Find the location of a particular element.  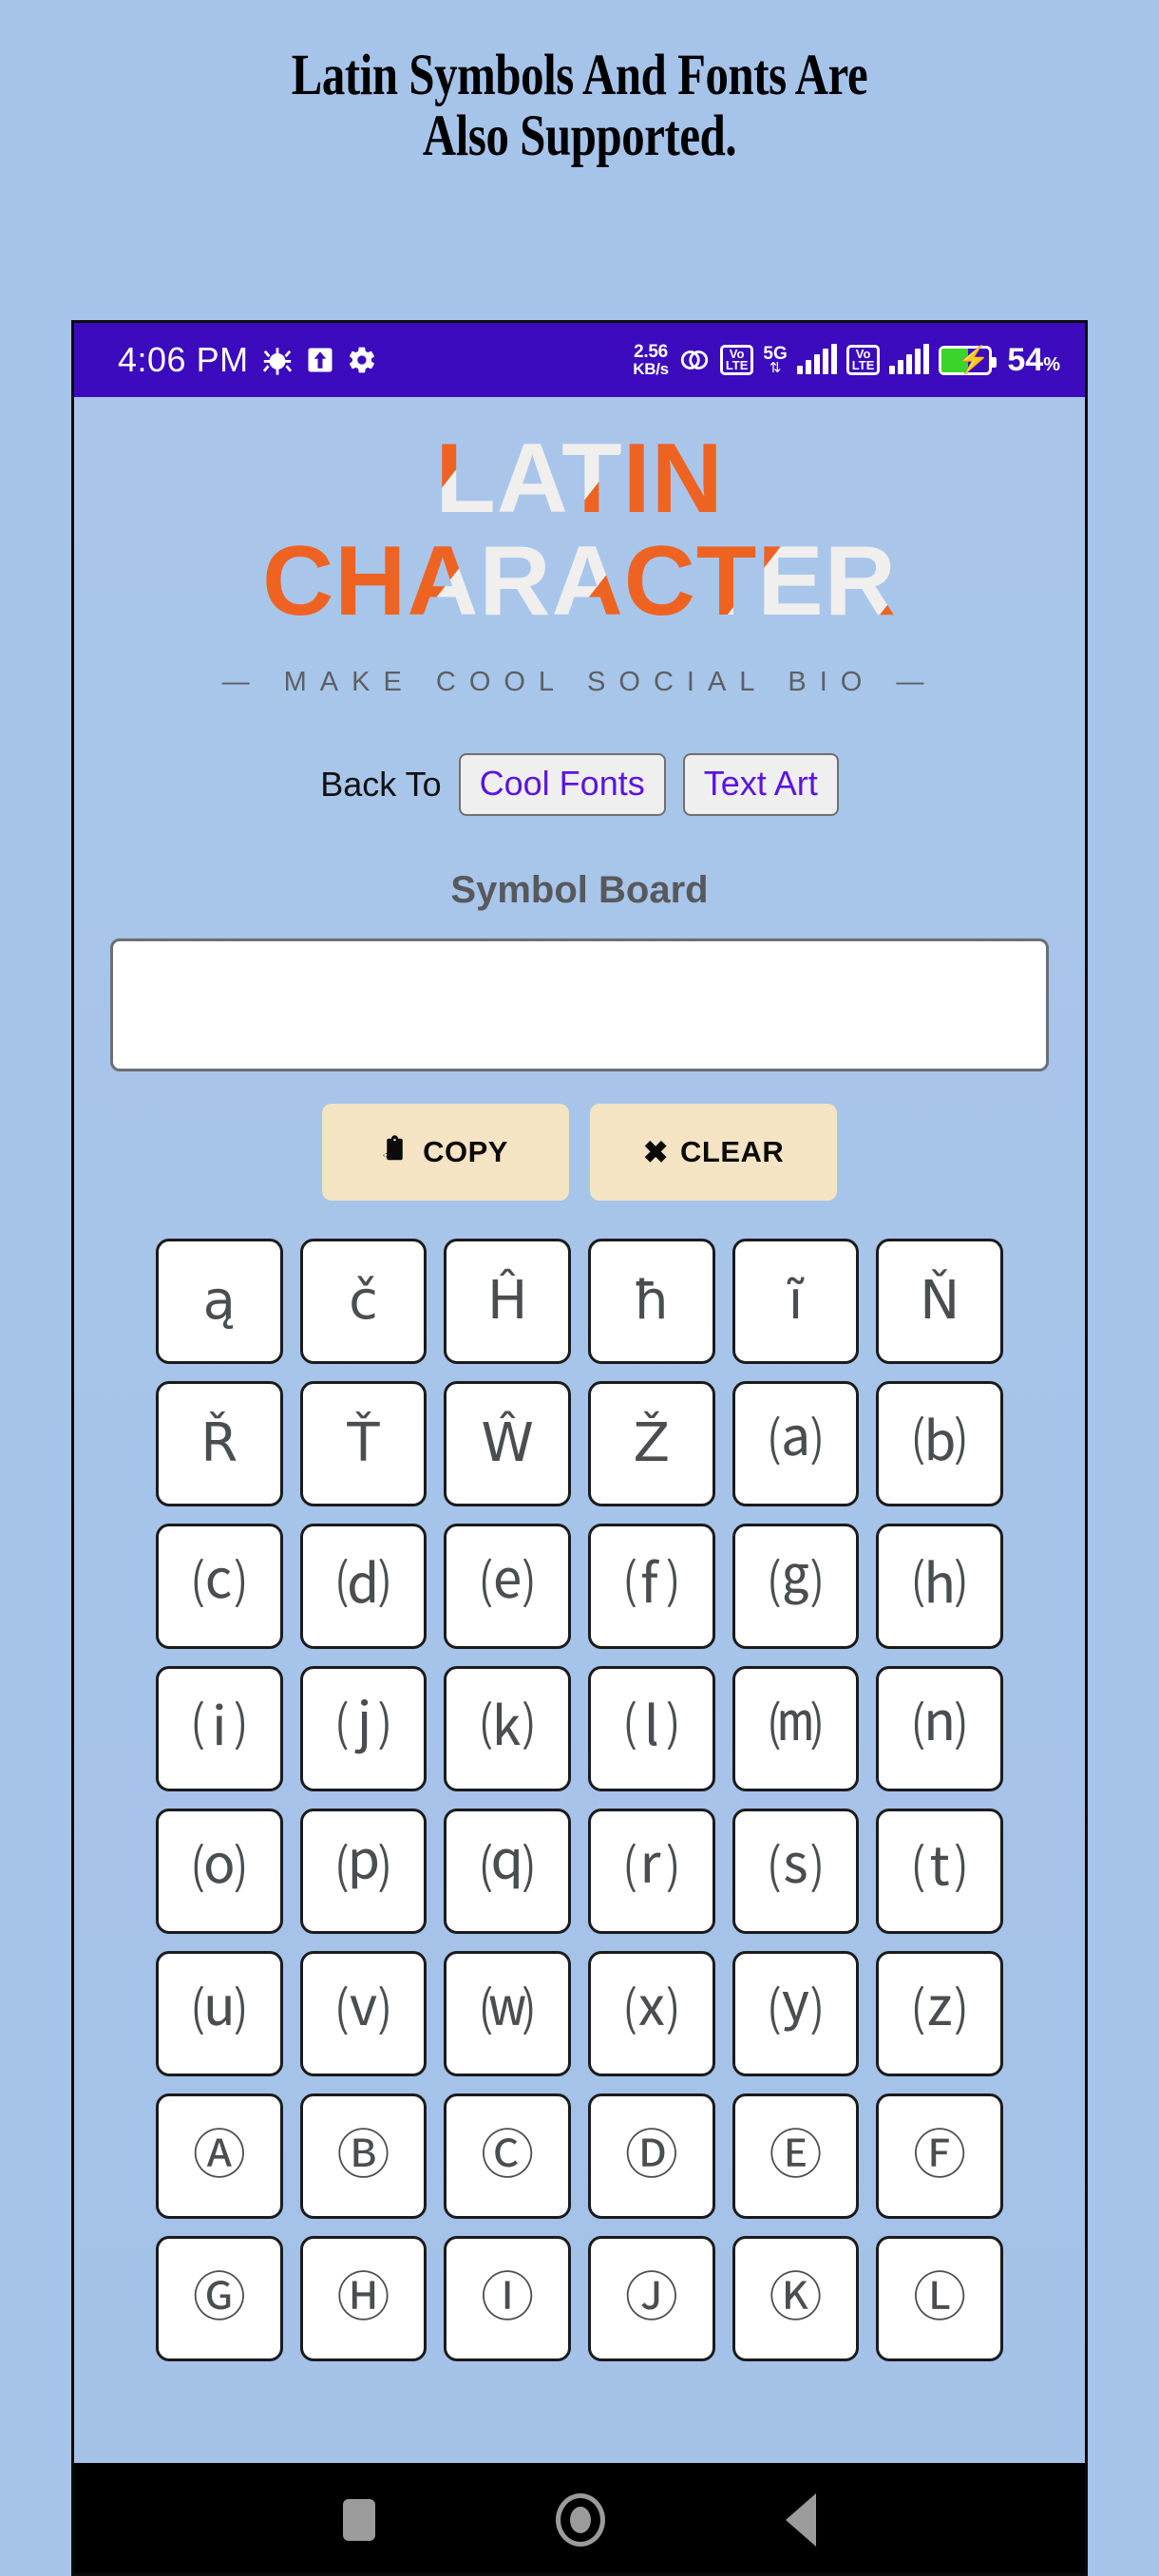

symbol-tile: ⒨ is located at coordinates (796, 1728).